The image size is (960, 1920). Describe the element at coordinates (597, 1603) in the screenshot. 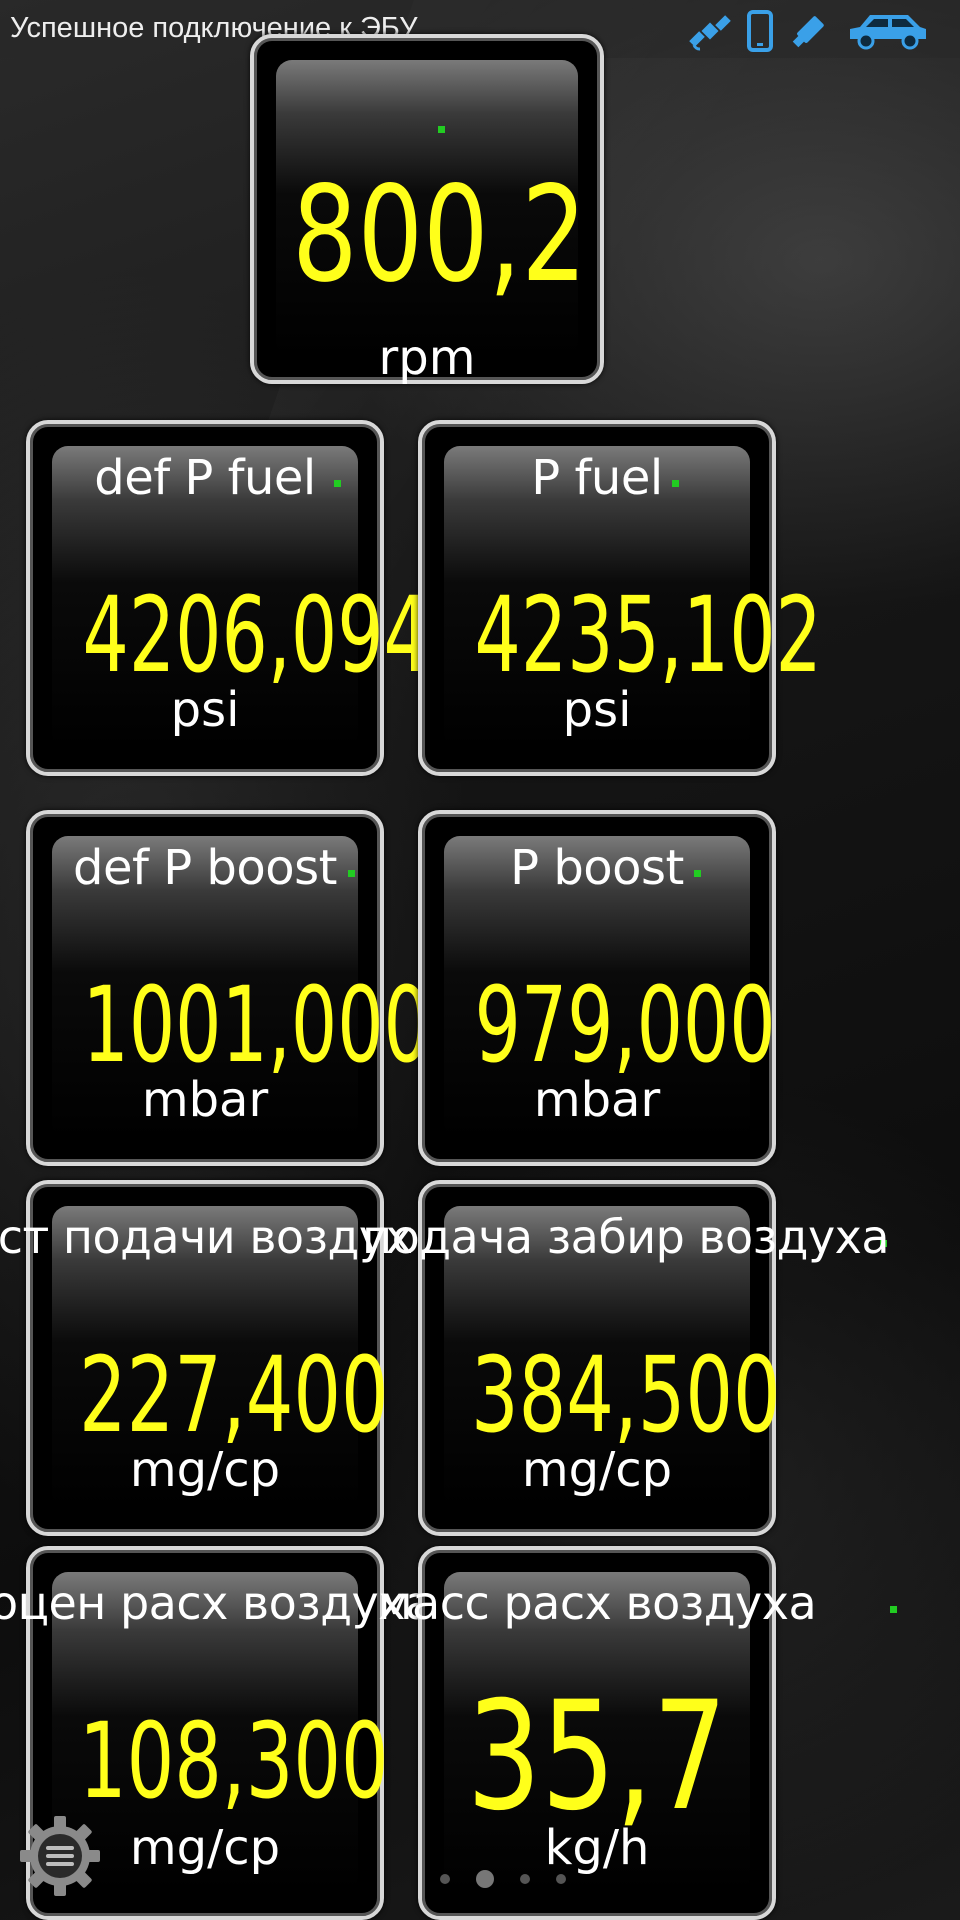

I see `gauge-label: масс расх воздуха` at that location.